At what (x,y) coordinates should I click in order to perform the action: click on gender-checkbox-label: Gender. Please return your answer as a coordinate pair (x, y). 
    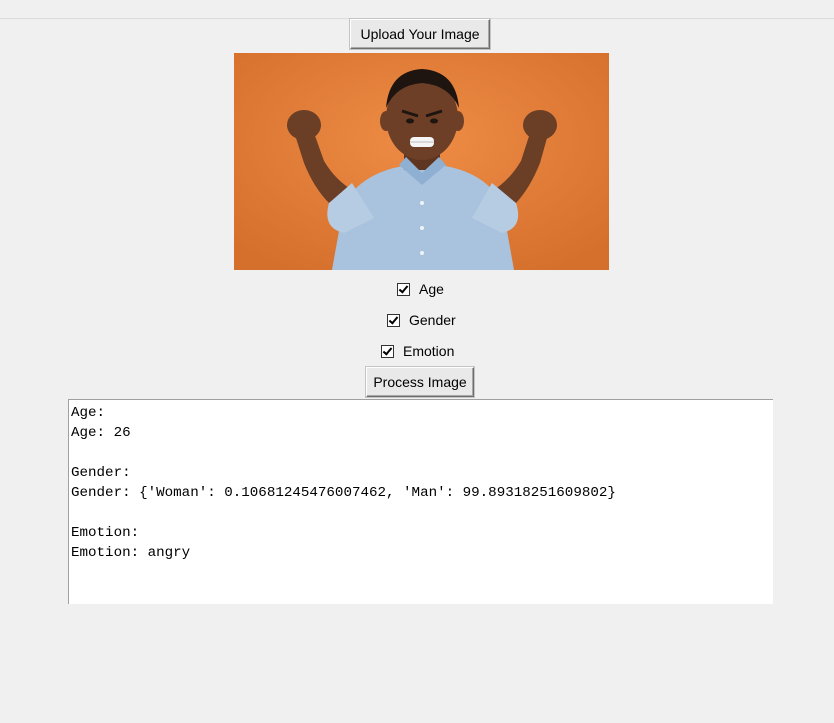
    Looking at the image, I should click on (432, 320).